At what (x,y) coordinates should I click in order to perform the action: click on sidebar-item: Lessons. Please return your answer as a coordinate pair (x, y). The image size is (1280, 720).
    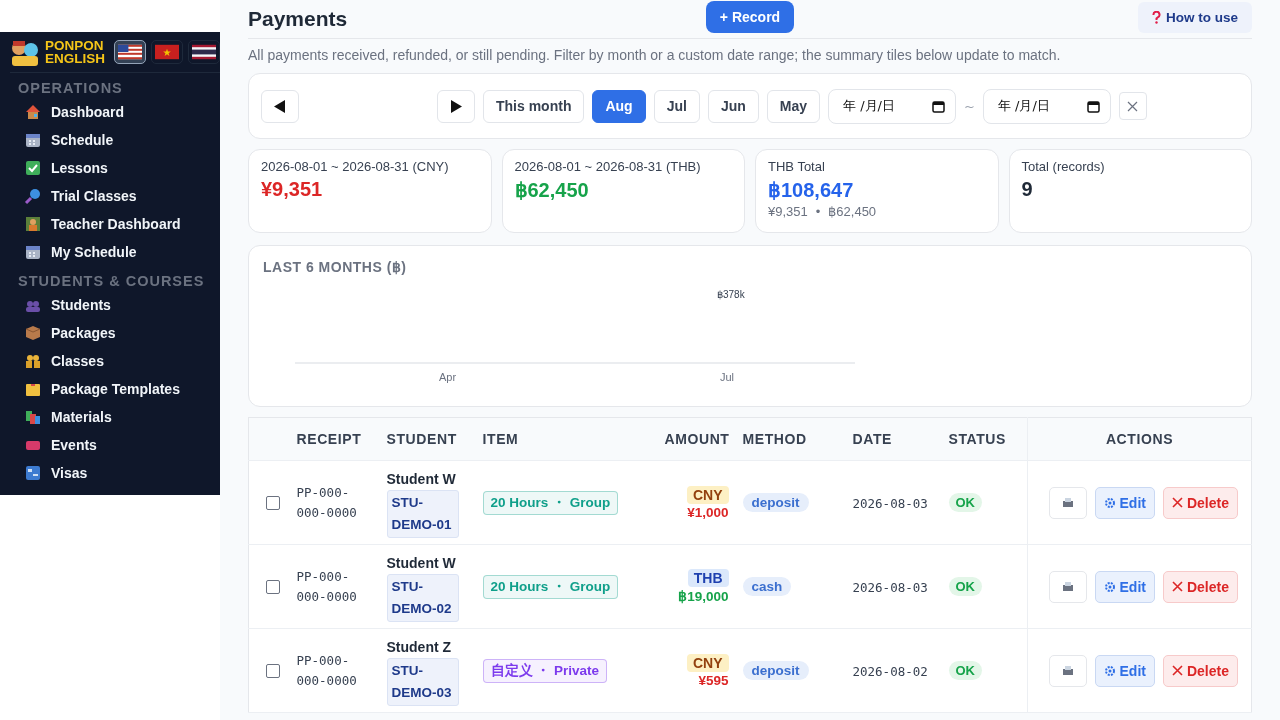
    Looking at the image, I should click on (108, 168).